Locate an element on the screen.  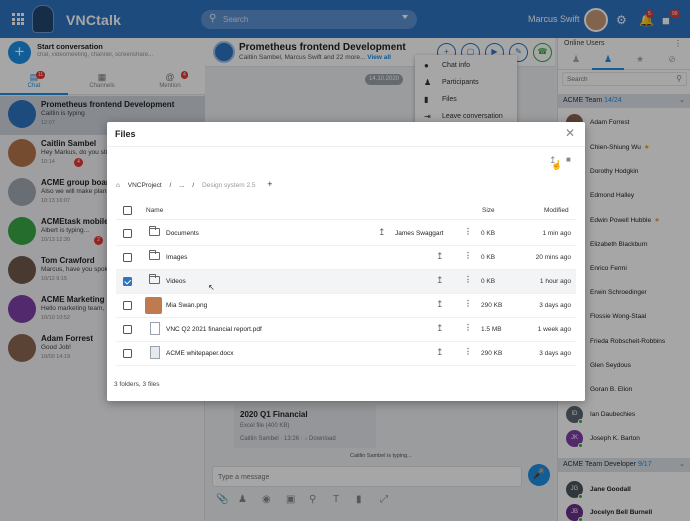
file-modified: 1 hour ago is located at coordinates (555, 281).